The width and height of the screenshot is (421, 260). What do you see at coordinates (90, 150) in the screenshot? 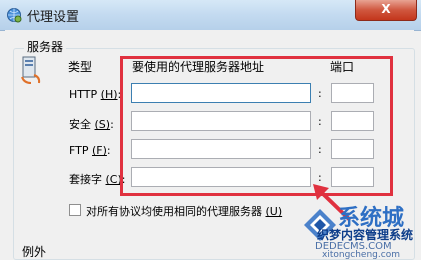
I see `ftp-label: FTP (F):` at bounding box center [90, 150].